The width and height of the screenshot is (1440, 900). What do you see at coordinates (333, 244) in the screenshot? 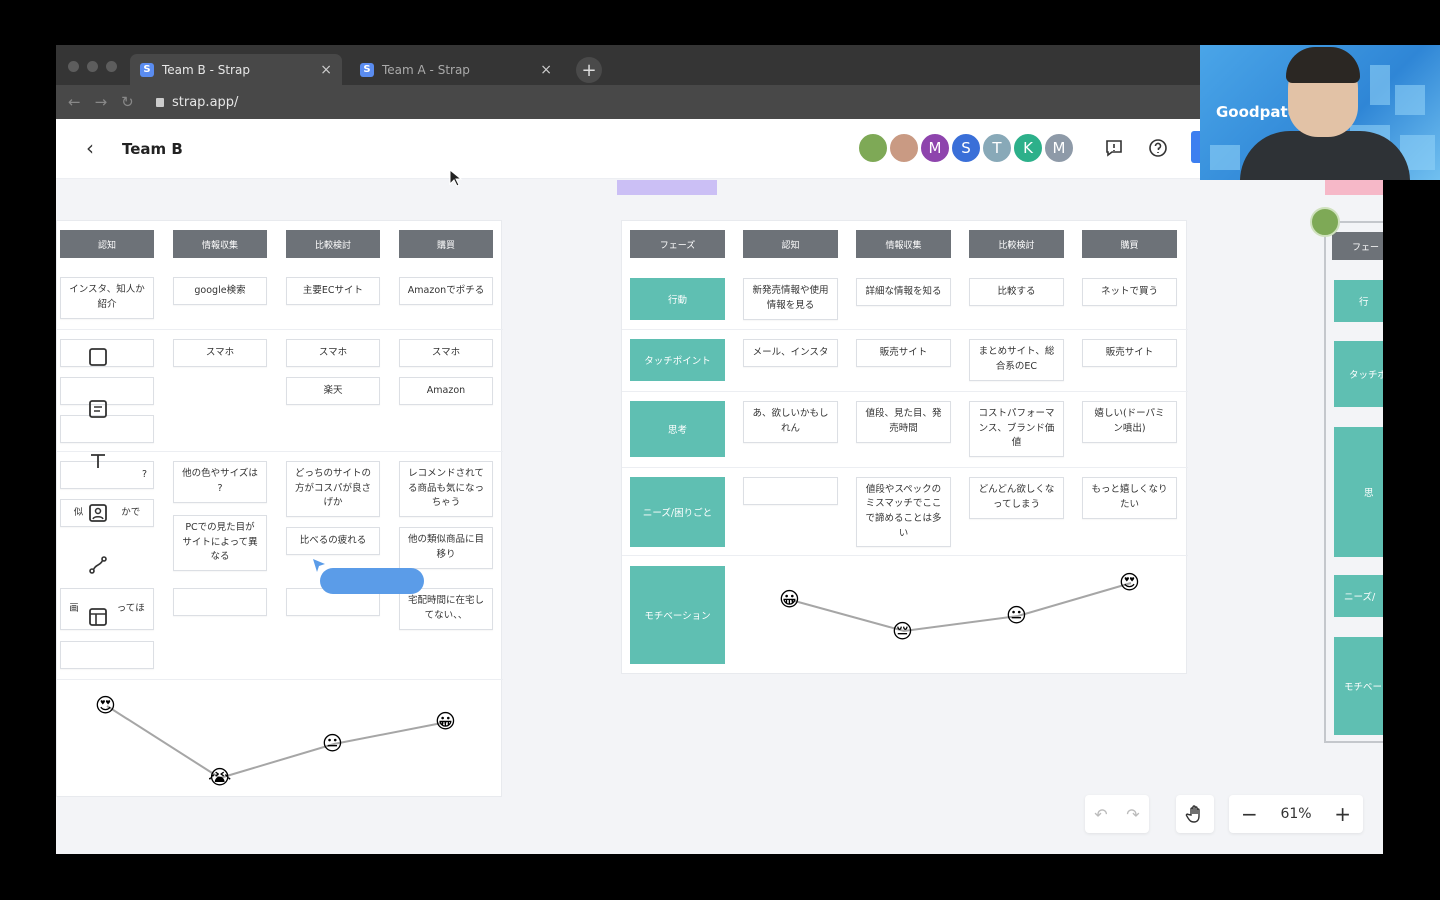
I see `column-header: 比較検討` at bounding box center [333, 244].